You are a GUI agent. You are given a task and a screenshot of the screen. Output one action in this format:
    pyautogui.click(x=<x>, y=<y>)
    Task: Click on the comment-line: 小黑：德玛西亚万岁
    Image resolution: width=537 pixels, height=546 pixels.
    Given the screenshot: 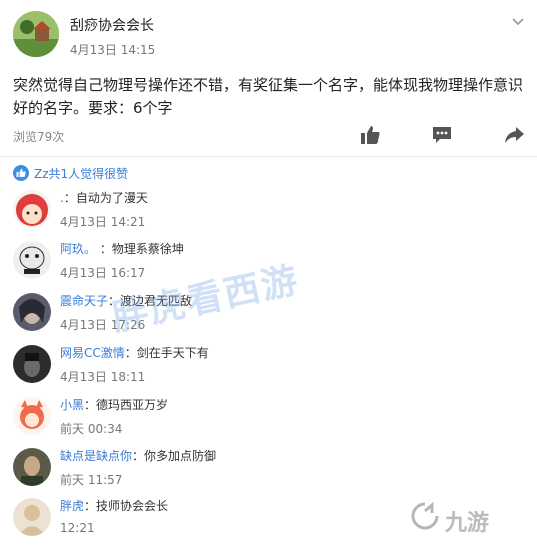 What is the action you would take?
    pyautogui.click(x=114, y=404)
    